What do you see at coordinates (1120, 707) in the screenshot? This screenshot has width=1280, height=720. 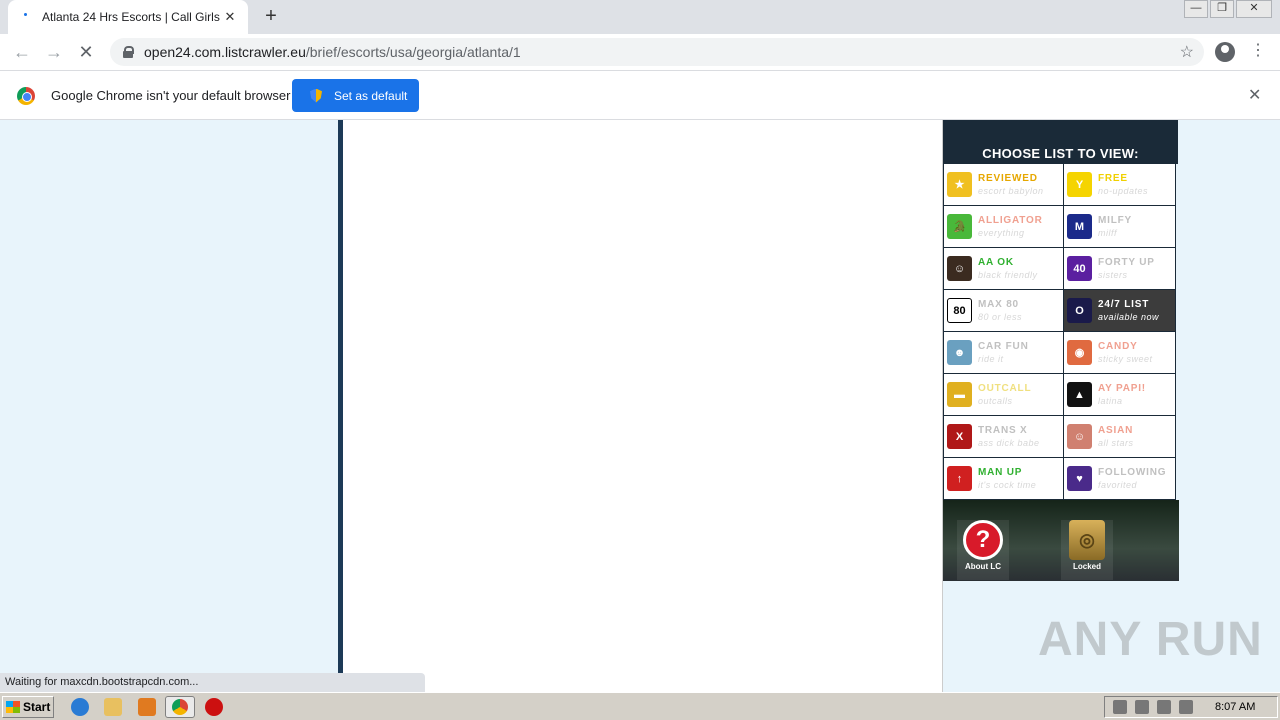 I see `tray-arrow-icon` at bounding box center [1120, 707].